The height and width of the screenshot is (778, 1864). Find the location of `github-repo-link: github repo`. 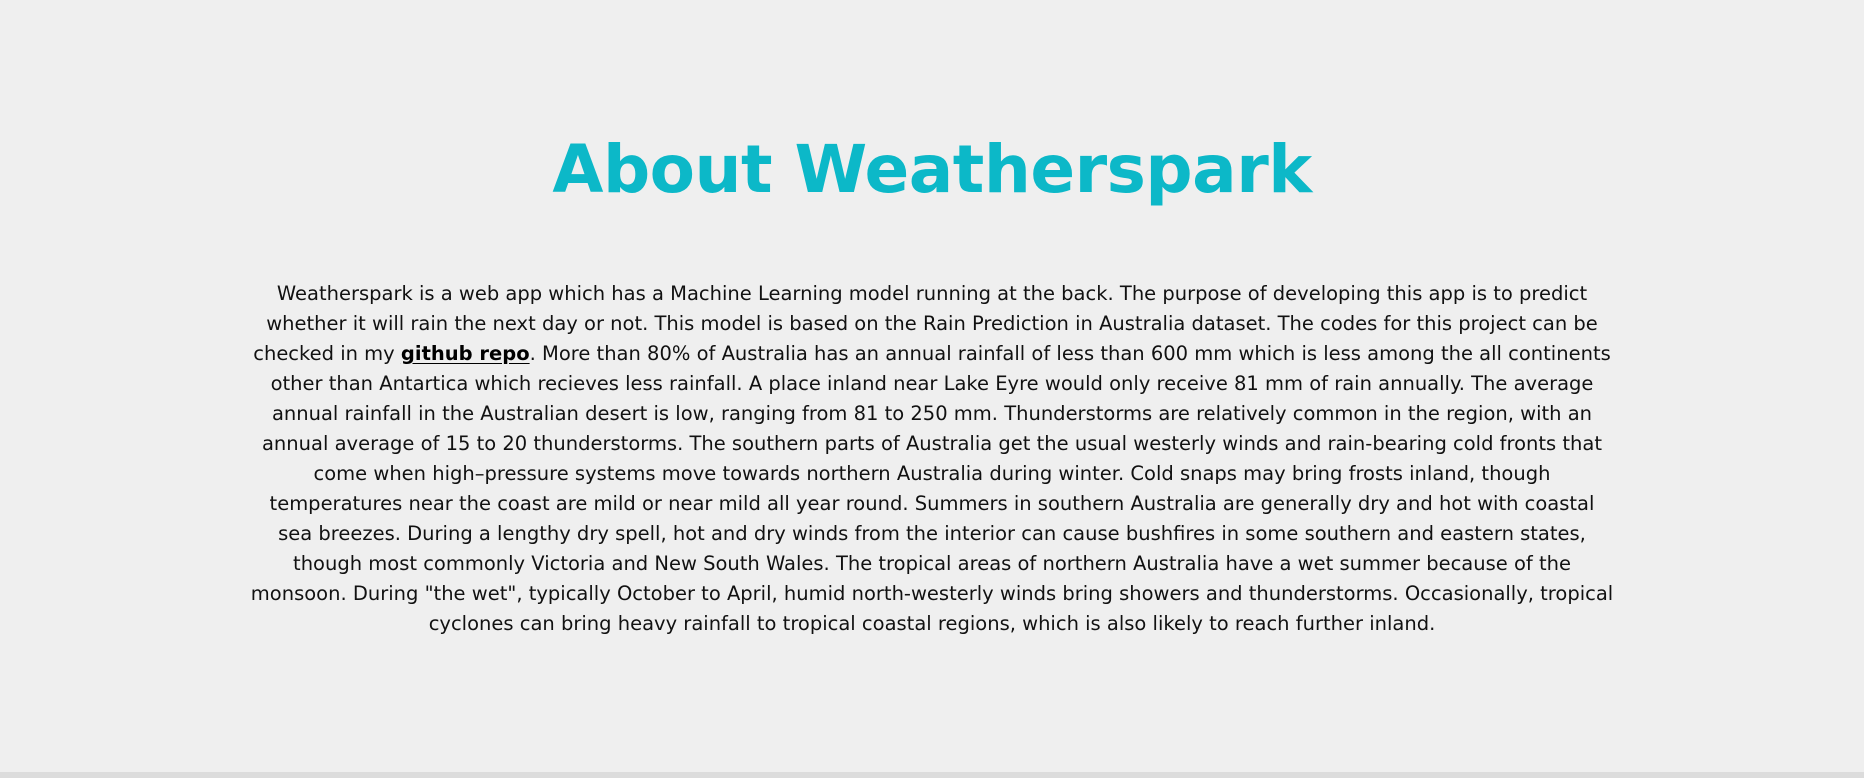

github-repo-link: github repo is located at coordinates (465, 353).